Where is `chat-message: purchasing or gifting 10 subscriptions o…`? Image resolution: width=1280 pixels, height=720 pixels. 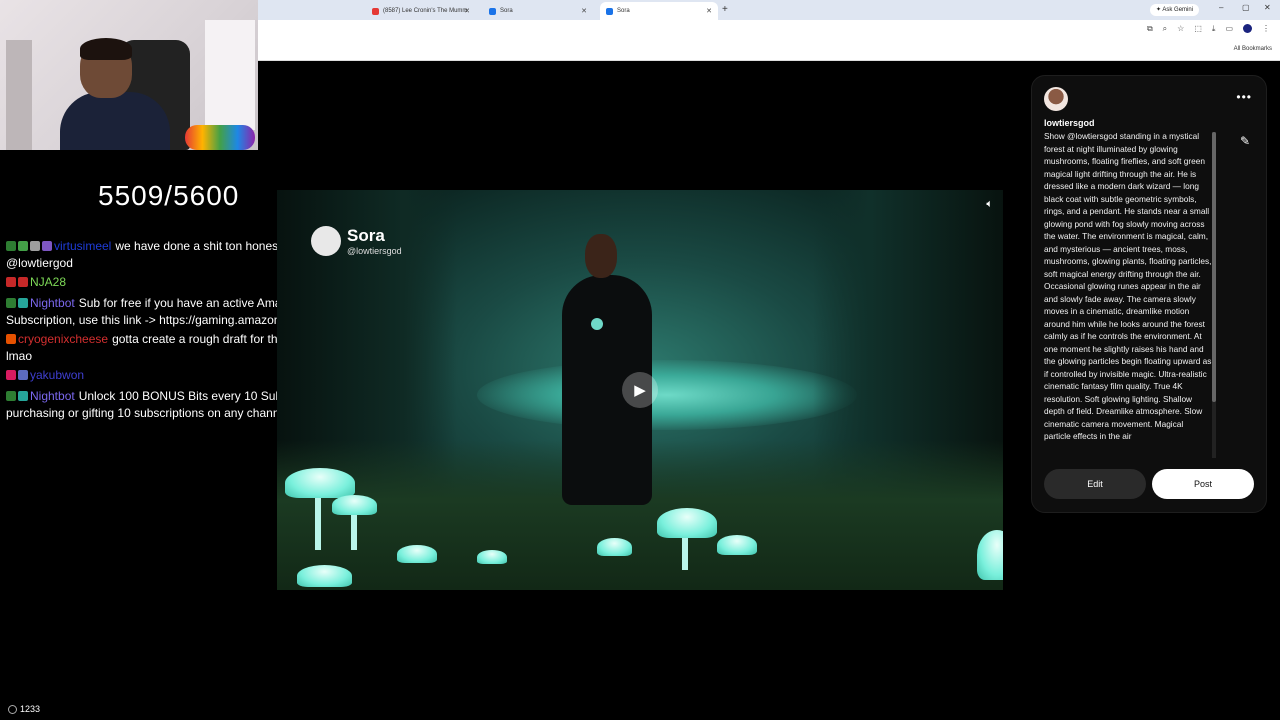 chat-message: purchasing or gifting 10 subscriptions o… is located at coordinates (149, 413).